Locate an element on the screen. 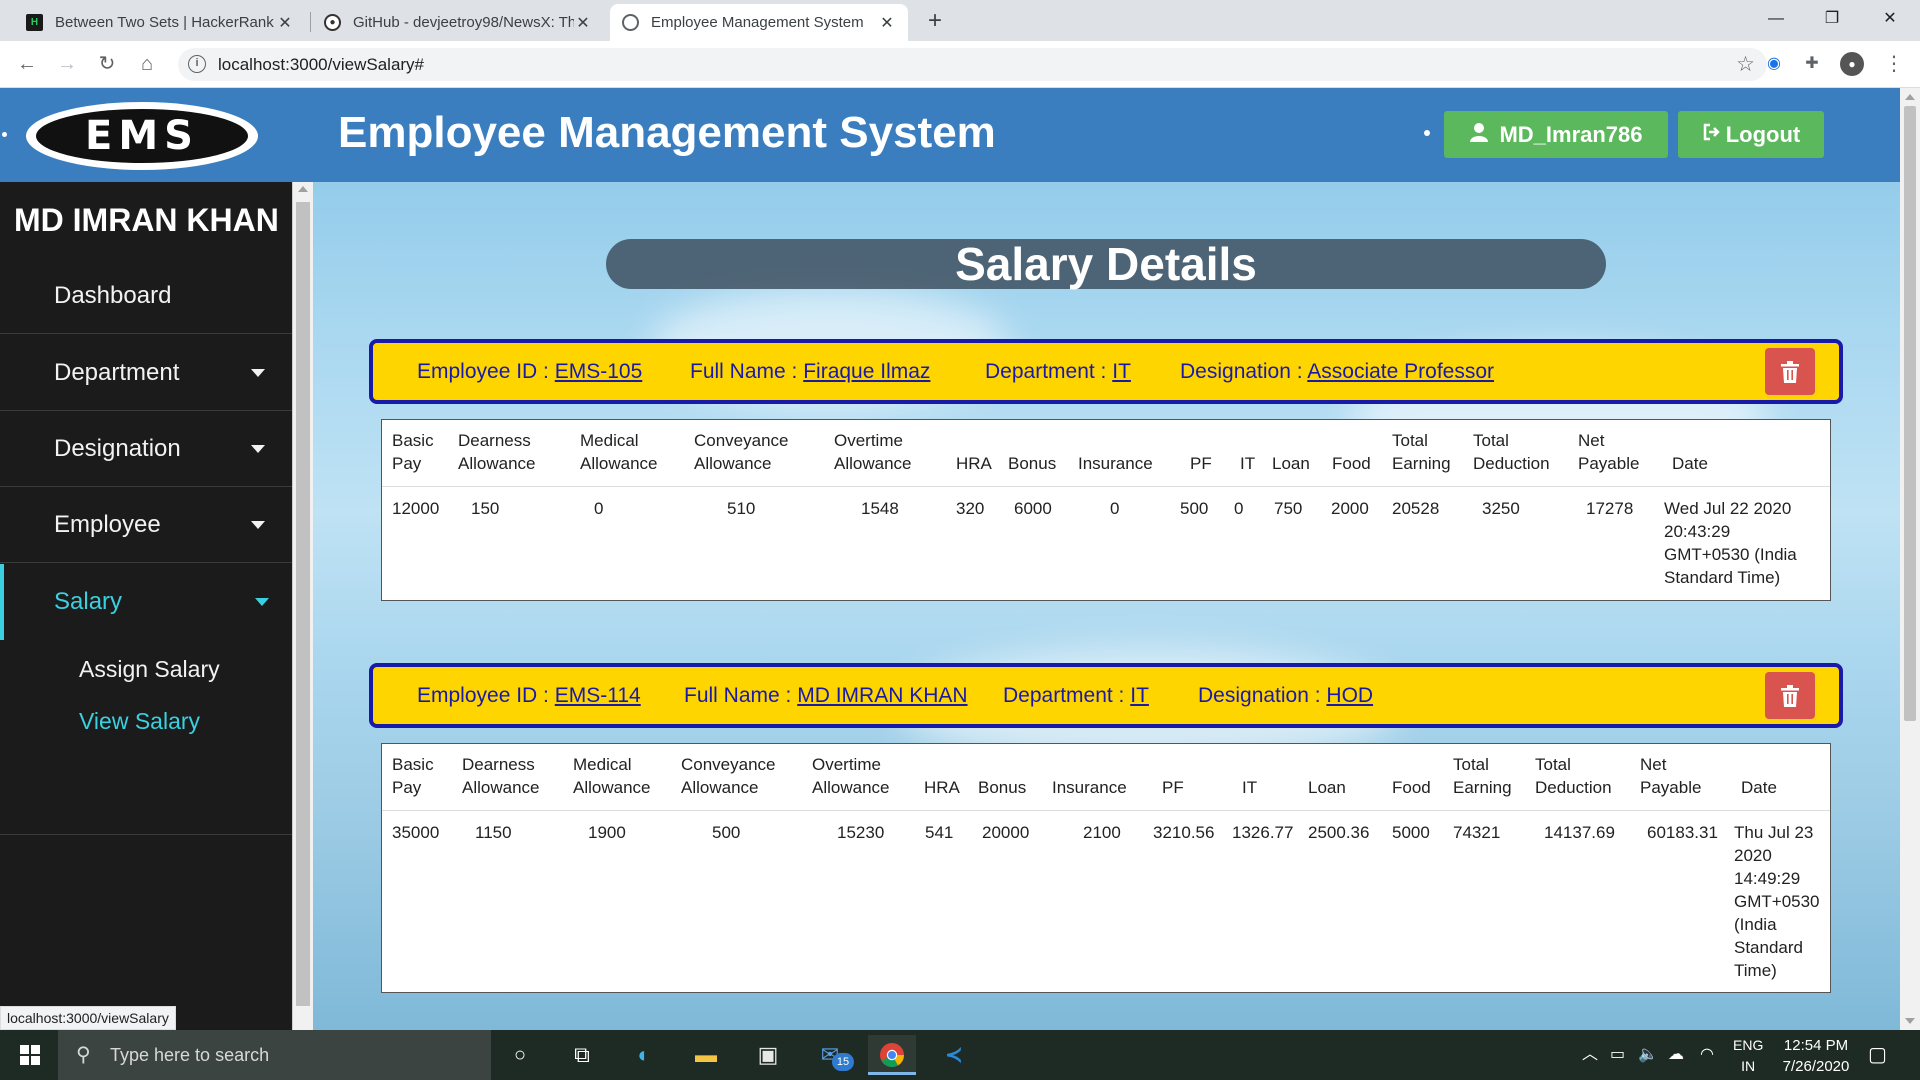  task-view-icon: ⧉ is located at coordinates (582, 1055).